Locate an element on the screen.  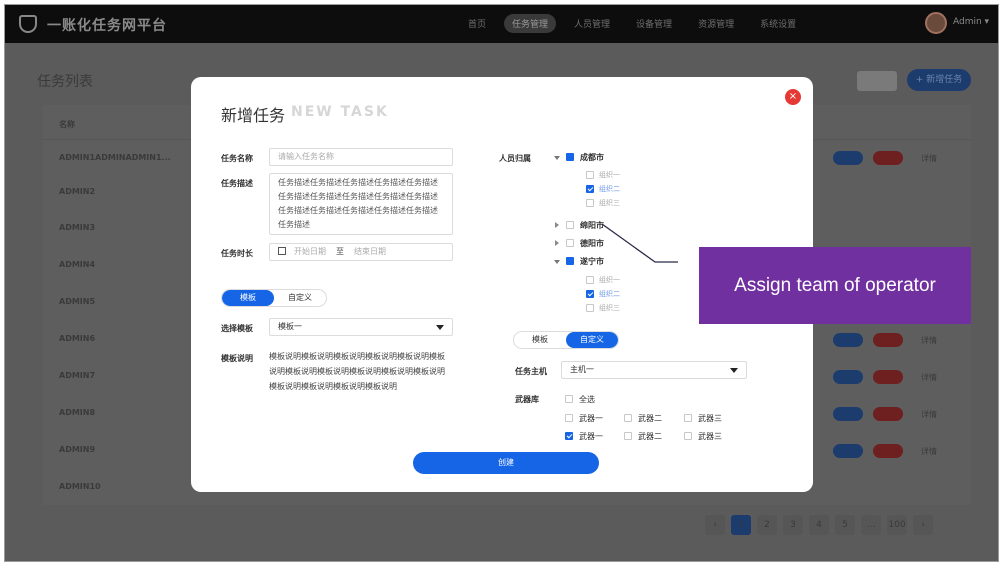
end-date: 结束日期 is located at coordinates (370, 251).